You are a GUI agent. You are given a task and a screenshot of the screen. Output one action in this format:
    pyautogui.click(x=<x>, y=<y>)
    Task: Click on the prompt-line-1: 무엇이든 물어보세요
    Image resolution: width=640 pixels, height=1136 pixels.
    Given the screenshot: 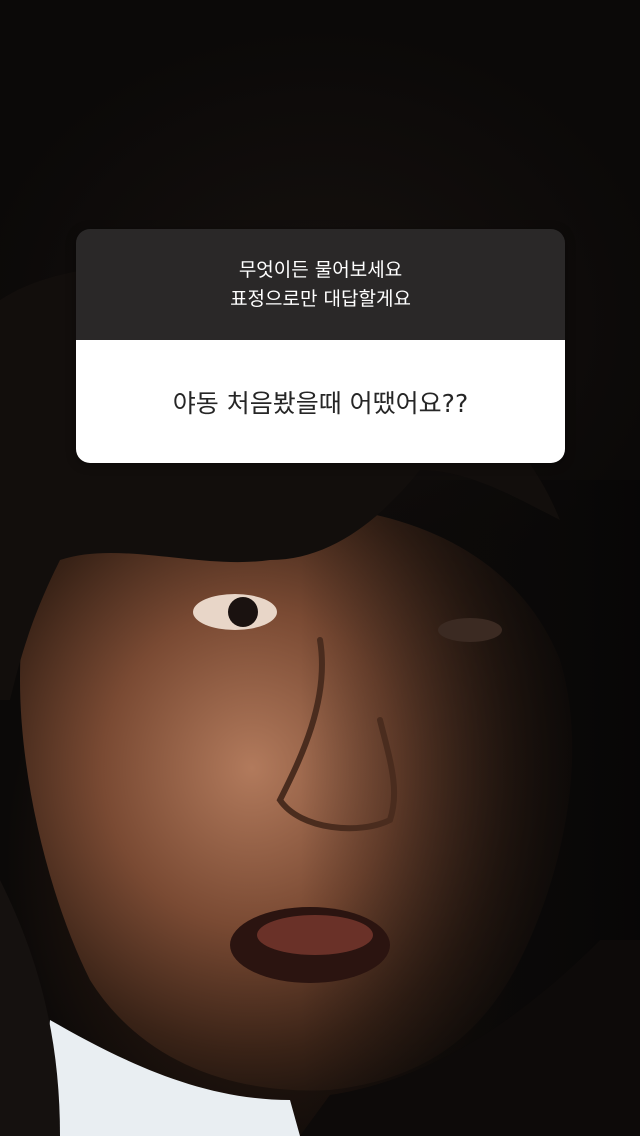 What is the action you would take?
    pyautogui.click(x=320, y=269)
    